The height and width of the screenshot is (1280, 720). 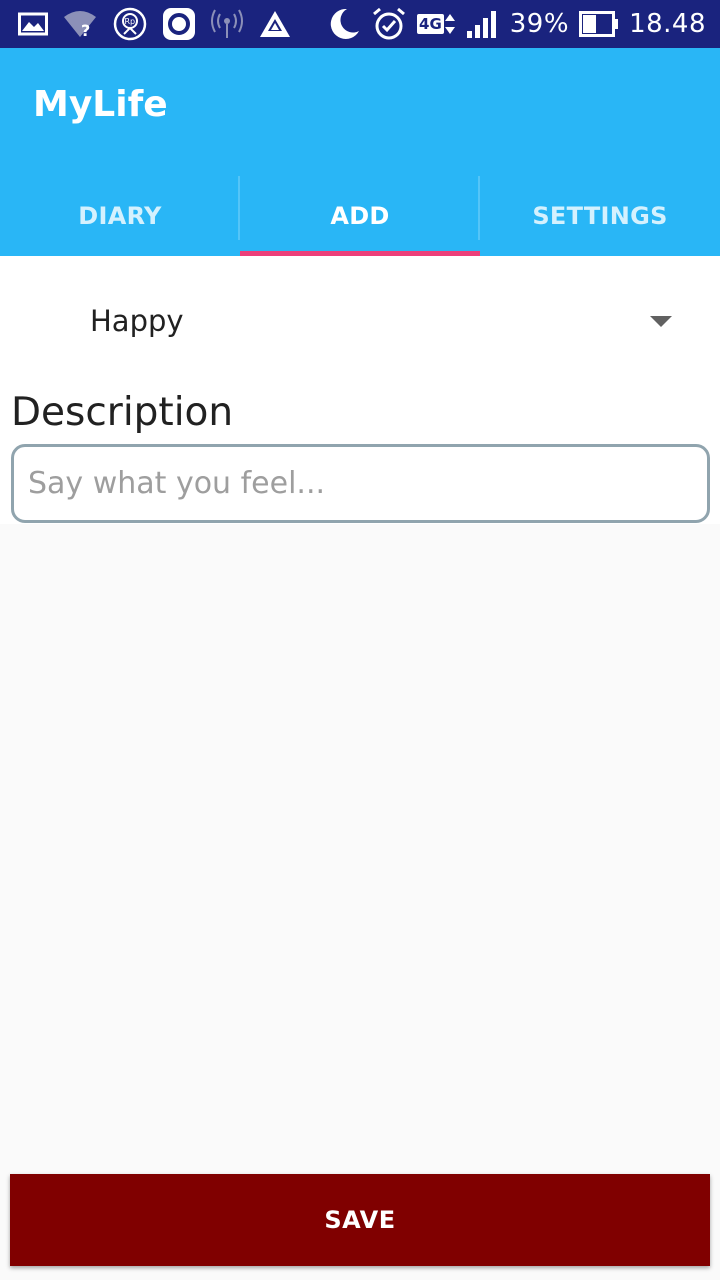 I want to click on tab-settings: SETTINGS, so click(x=600, y=216).